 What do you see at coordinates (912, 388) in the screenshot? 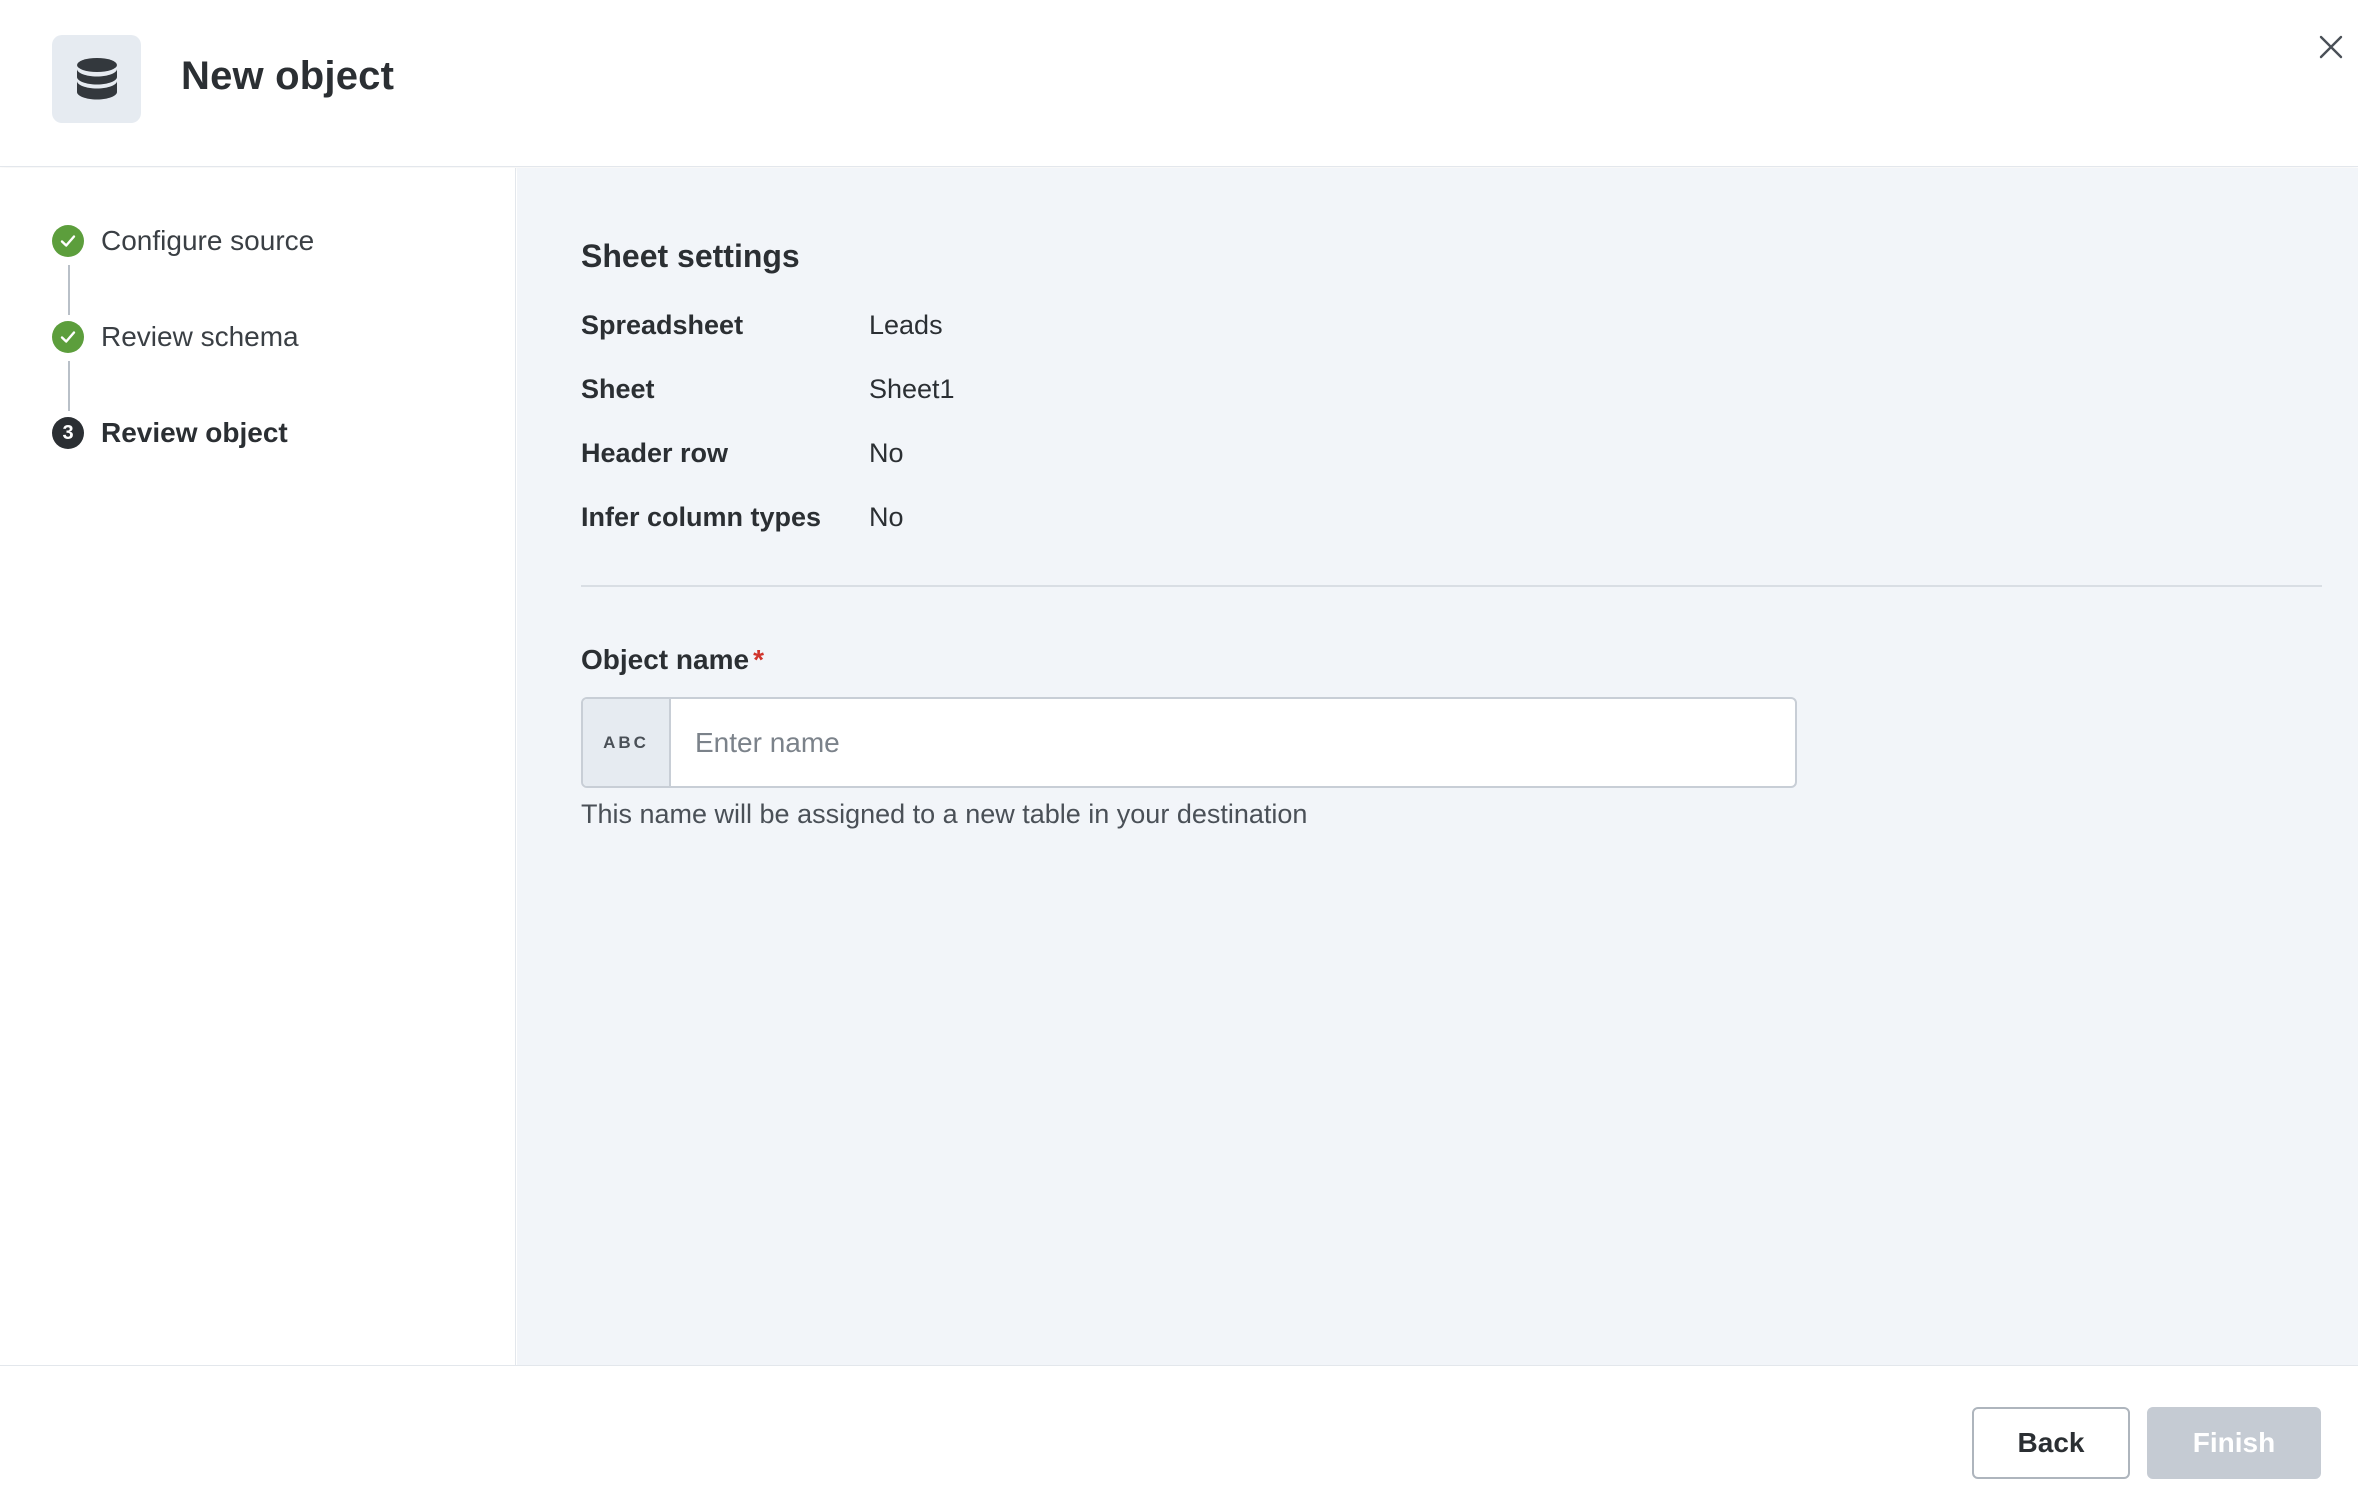
I see `setting-value: Sheet1` at bounding box center [912, 388].